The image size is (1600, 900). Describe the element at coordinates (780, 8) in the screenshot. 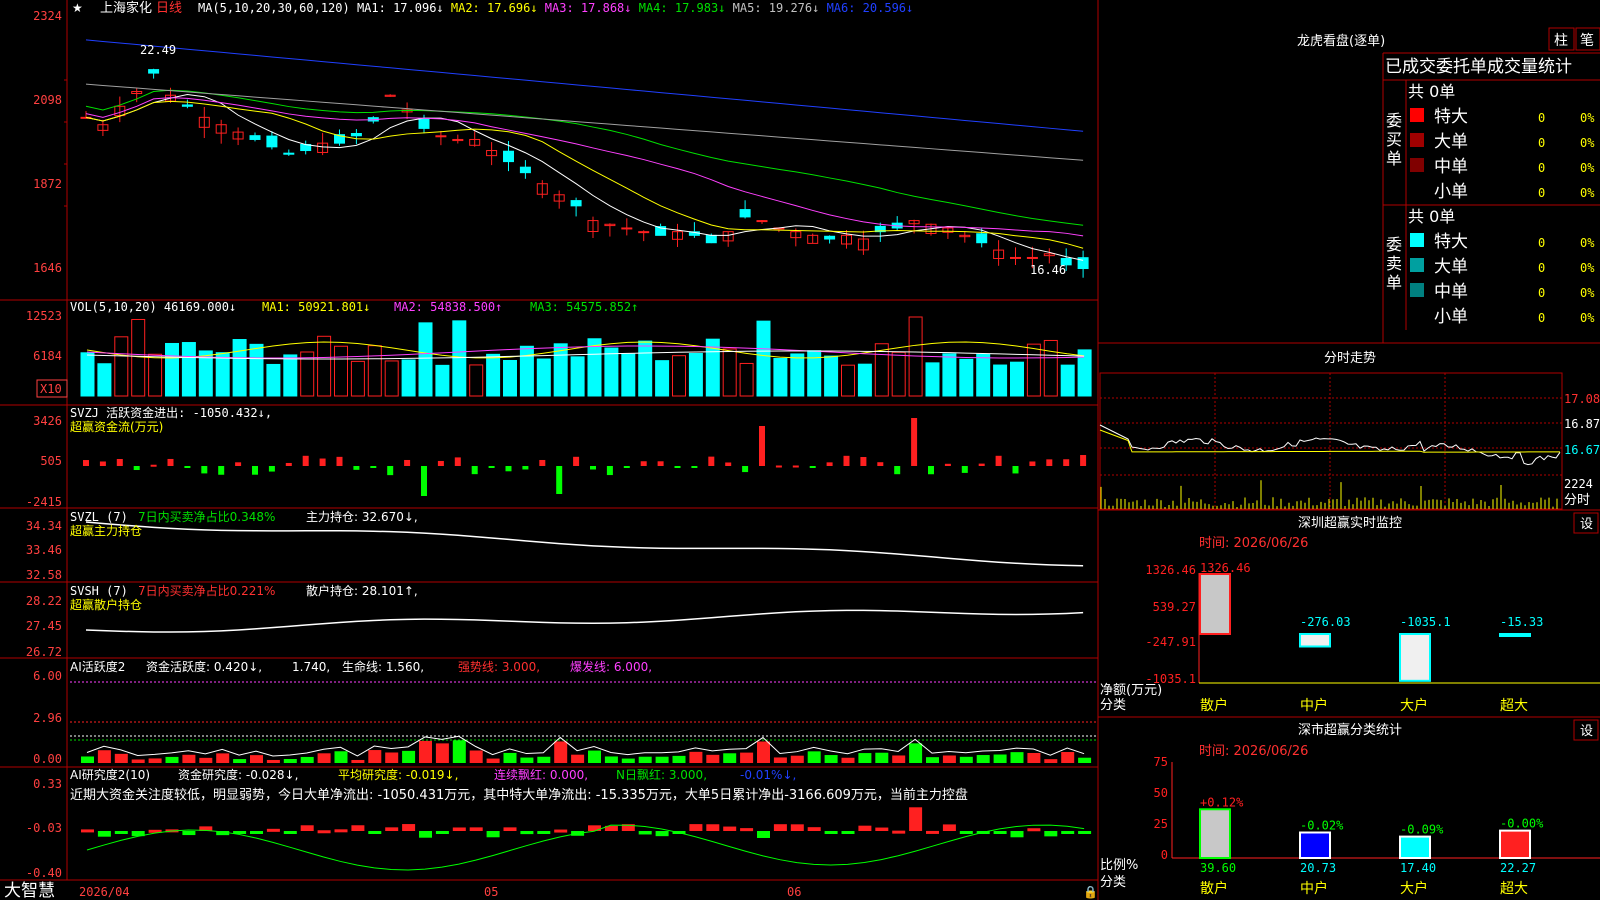

I see `ma-legend-item: MA5: 19.276↓` at that location.